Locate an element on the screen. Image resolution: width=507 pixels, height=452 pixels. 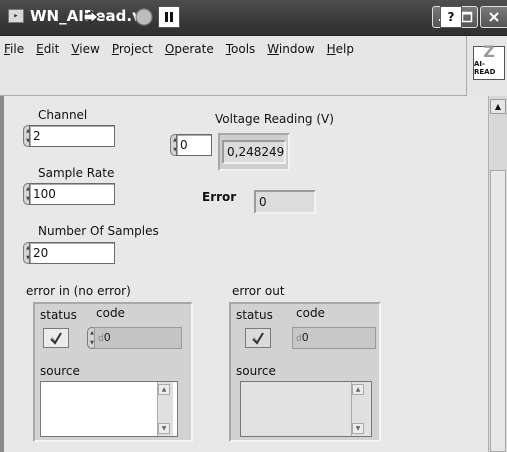
number-of-samples-label: Number Of Samples is located at coordinates (98, 231).